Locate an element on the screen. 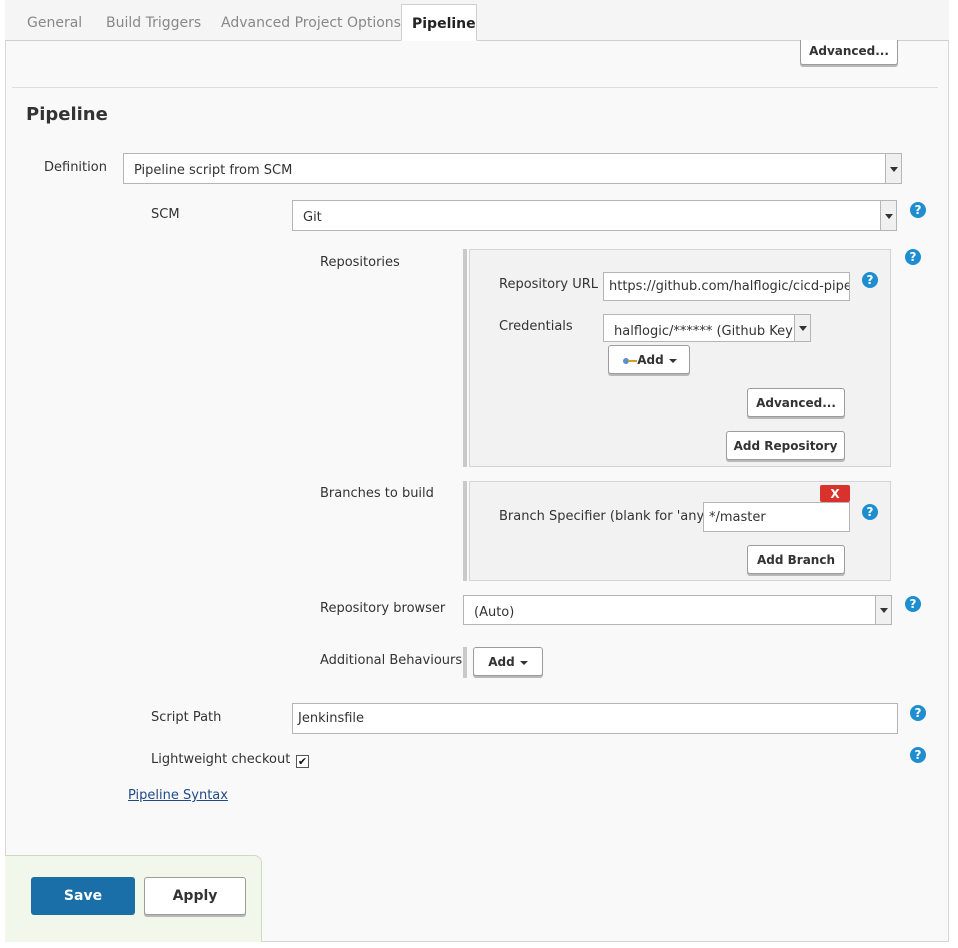  repository-browser-select: (Auto) is located at coordinates (677, 610).